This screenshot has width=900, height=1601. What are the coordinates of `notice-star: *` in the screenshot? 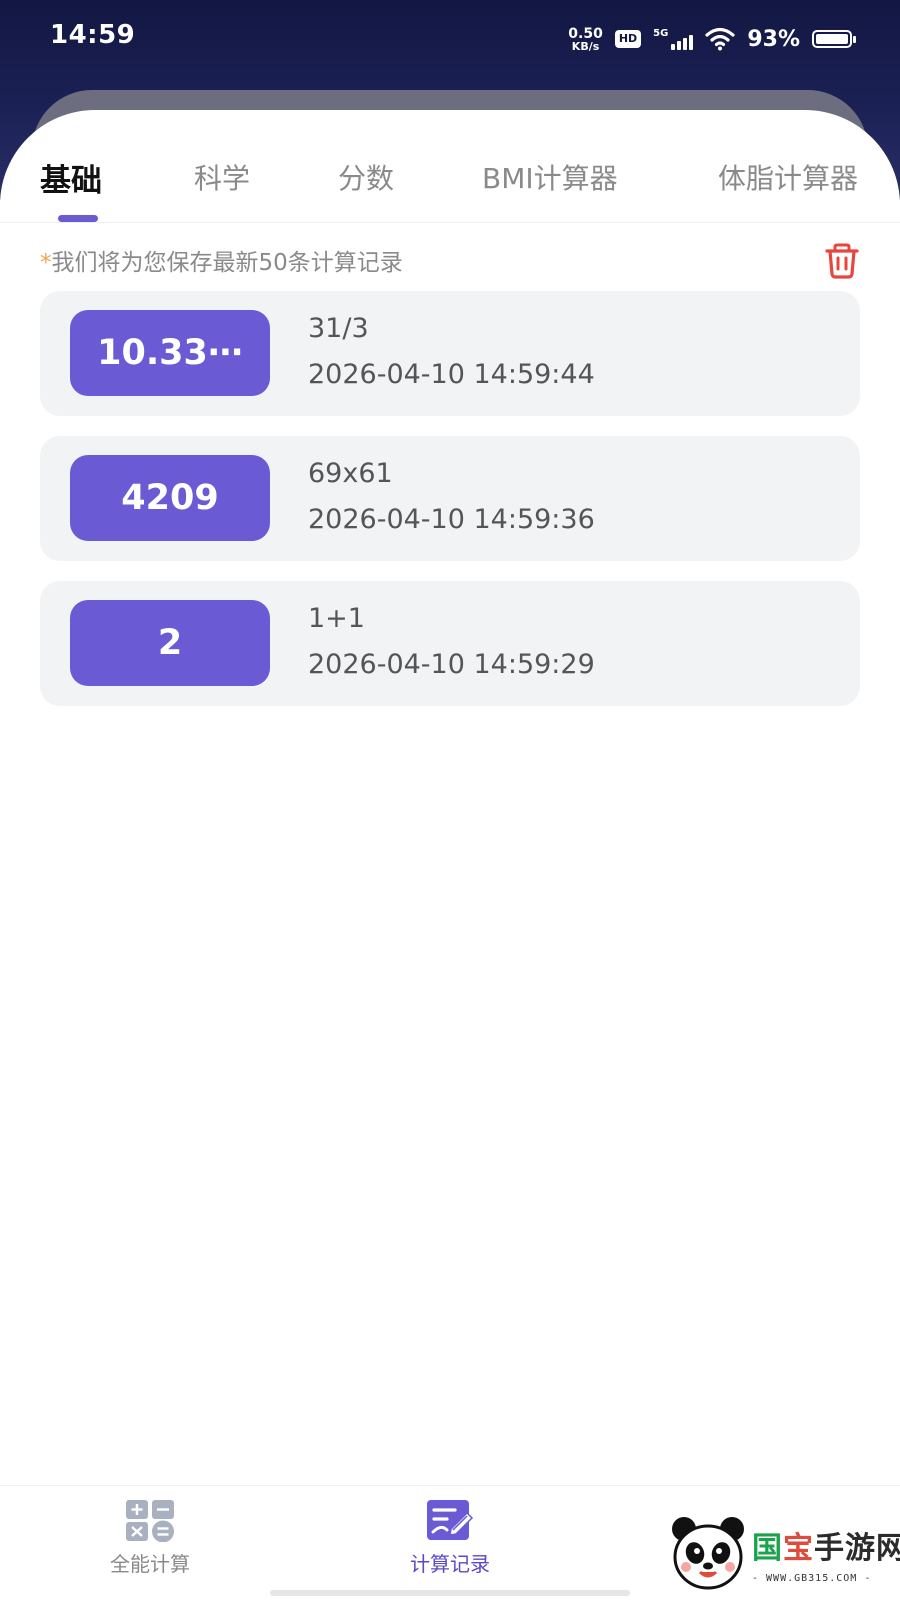 It's located at (46, 263).